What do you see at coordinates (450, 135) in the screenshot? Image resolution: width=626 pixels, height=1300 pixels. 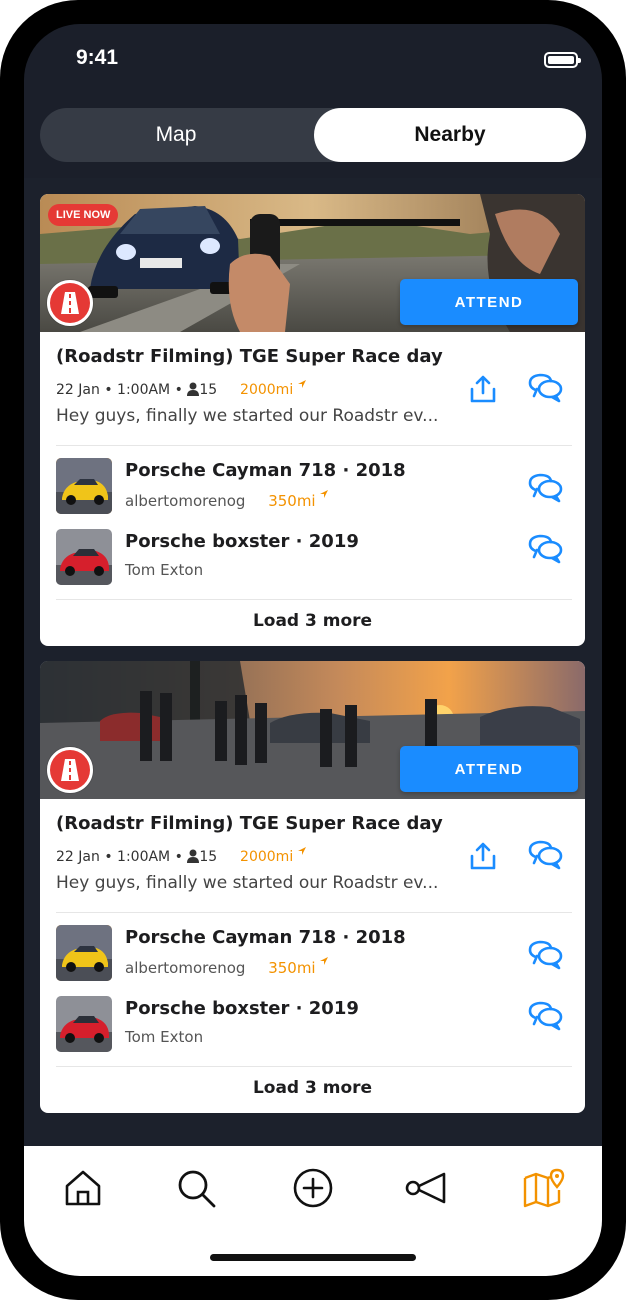 I see `tab-nearby: Nearby` at bounding box center [450, 135].